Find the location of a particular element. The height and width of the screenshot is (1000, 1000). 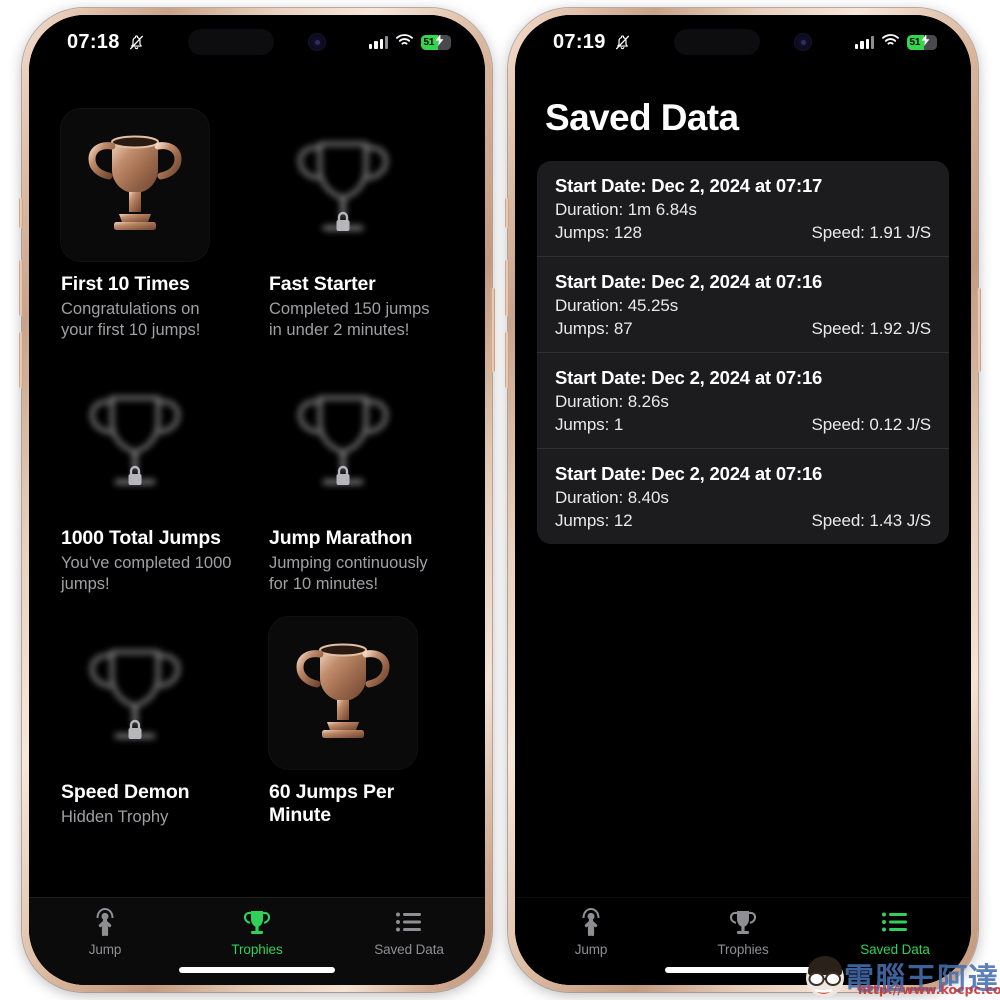

status-time: 07:19 is located at coordinates (579, 41).